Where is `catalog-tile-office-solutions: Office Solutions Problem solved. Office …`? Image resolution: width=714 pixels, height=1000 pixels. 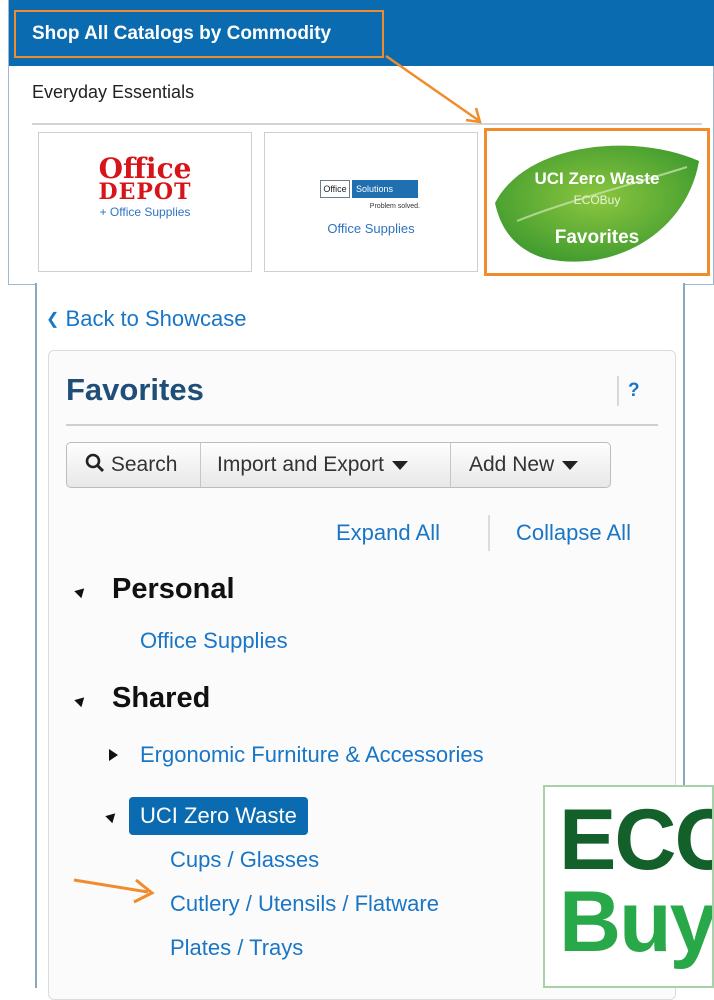 catalog-tile-office-solutions: Office Solutions Problem solved. Office … is located at coordinates (371, 202).